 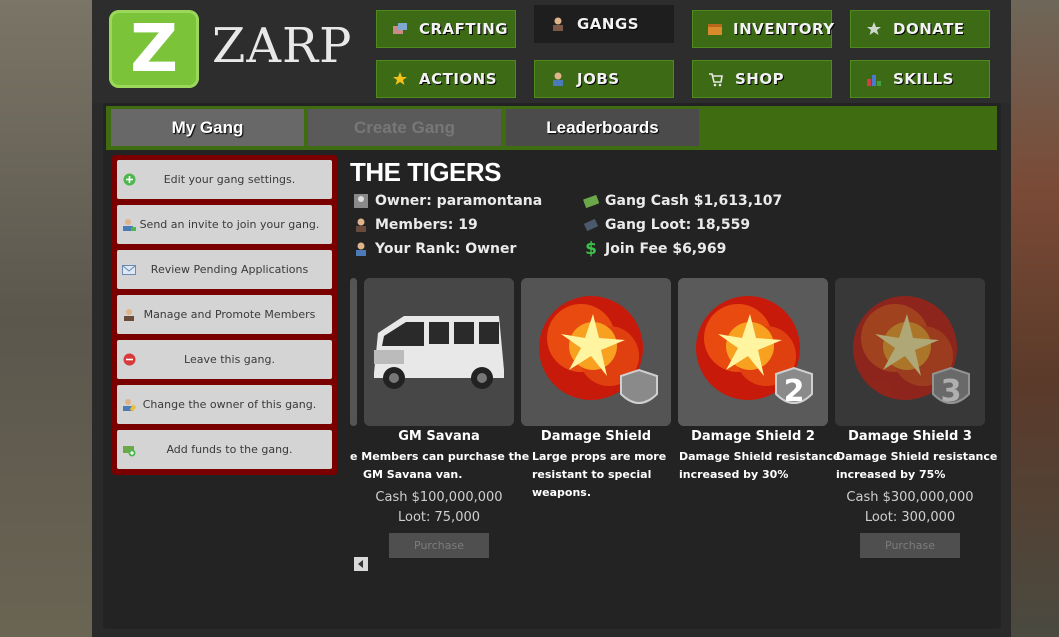 I want to click on explosion-icon: 2, so click(x=753, y=352).